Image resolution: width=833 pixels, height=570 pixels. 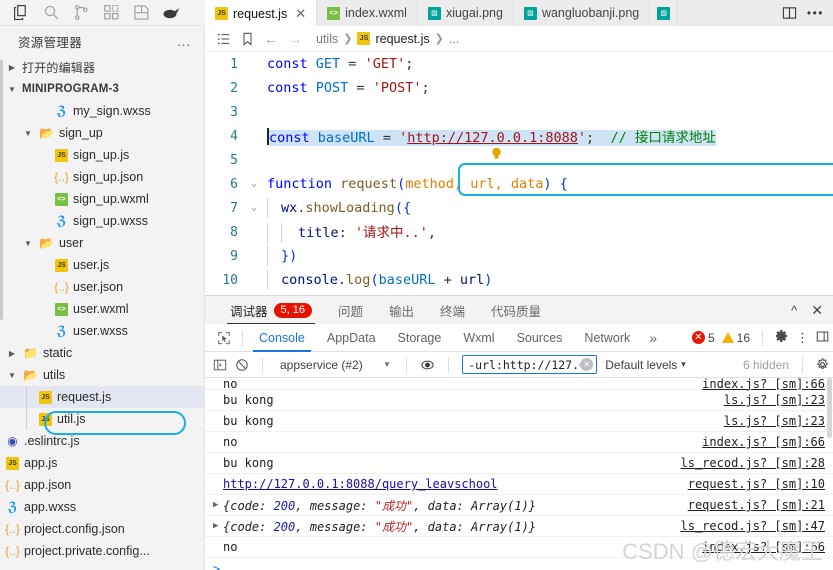 What do you see at coordinates (757, 463) in the screenshot?
I see `console-source-link: ls_recod.js? [sm]:28` at bounding box center [757, 463].